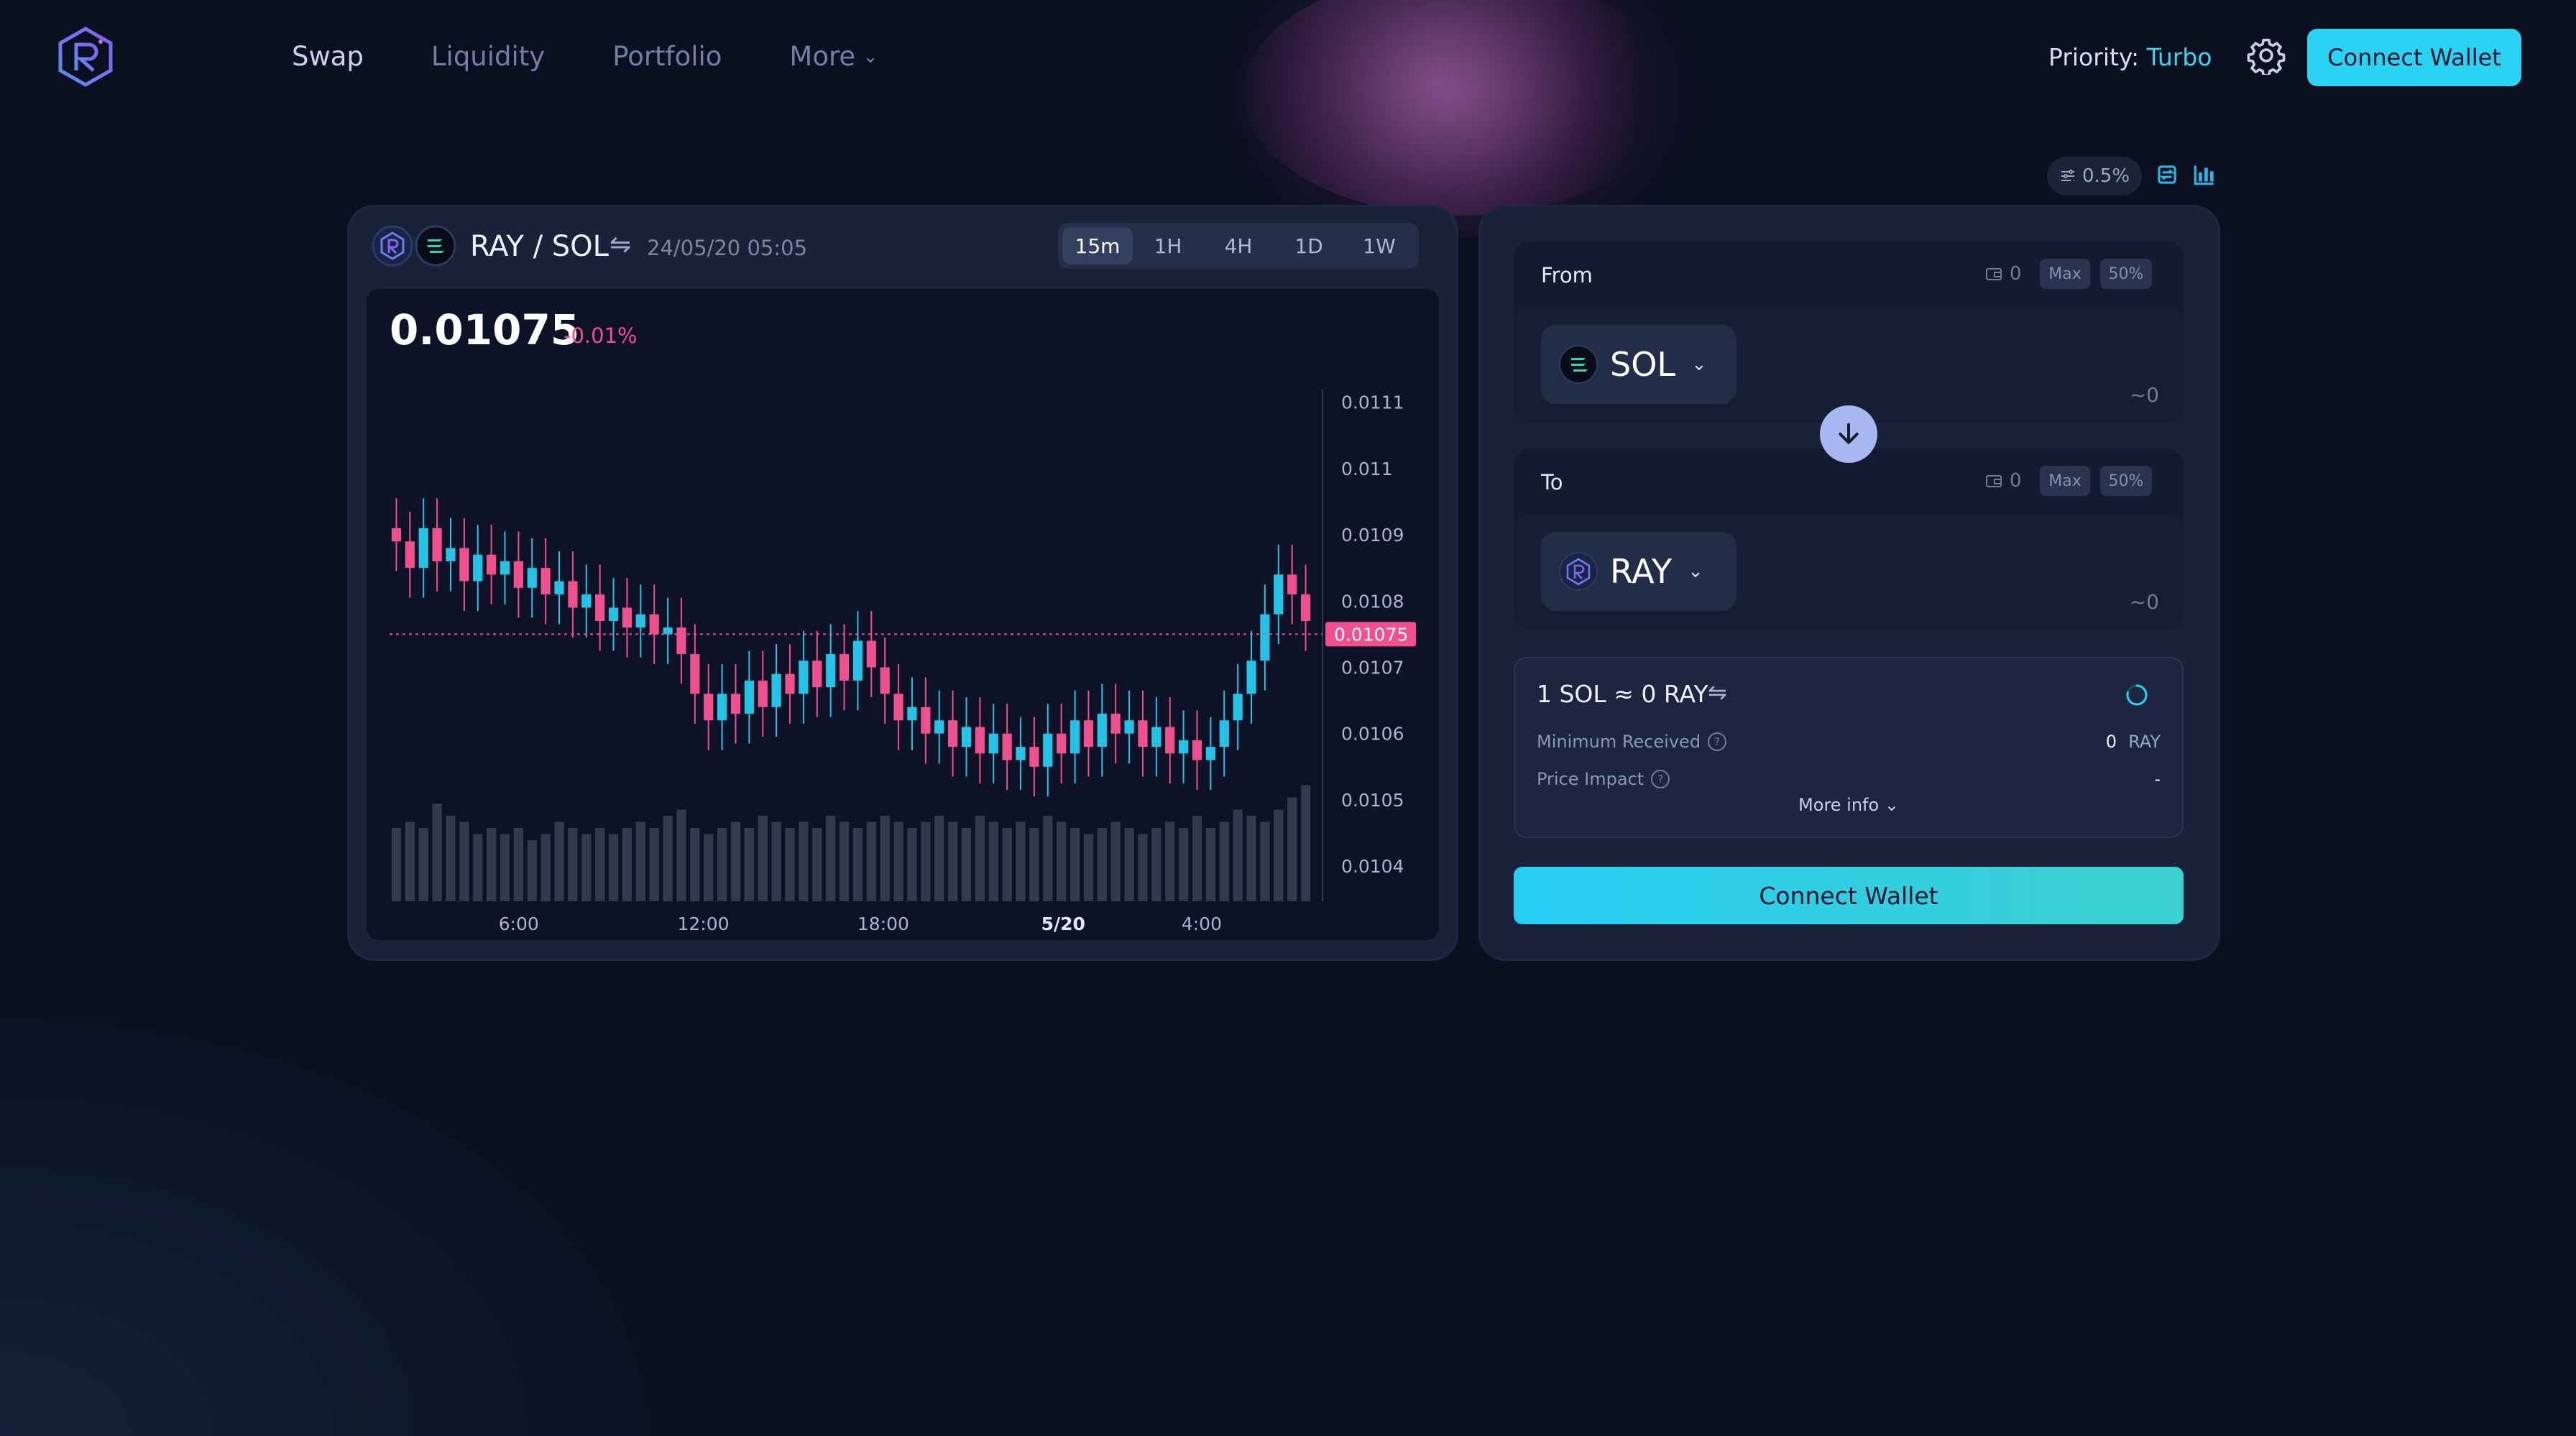  Describe the element at coordinates (1994, 274) in the screenshot. I see `wallet-icon` at that location.